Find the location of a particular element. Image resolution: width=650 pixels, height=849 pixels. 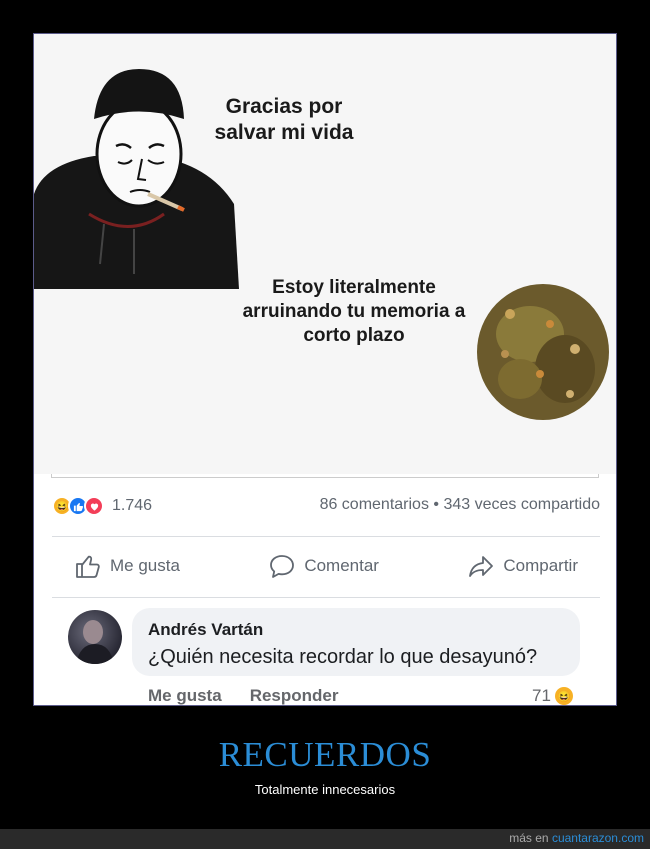

comment-like-link: Me gusta is located at coordinates (185, 695).